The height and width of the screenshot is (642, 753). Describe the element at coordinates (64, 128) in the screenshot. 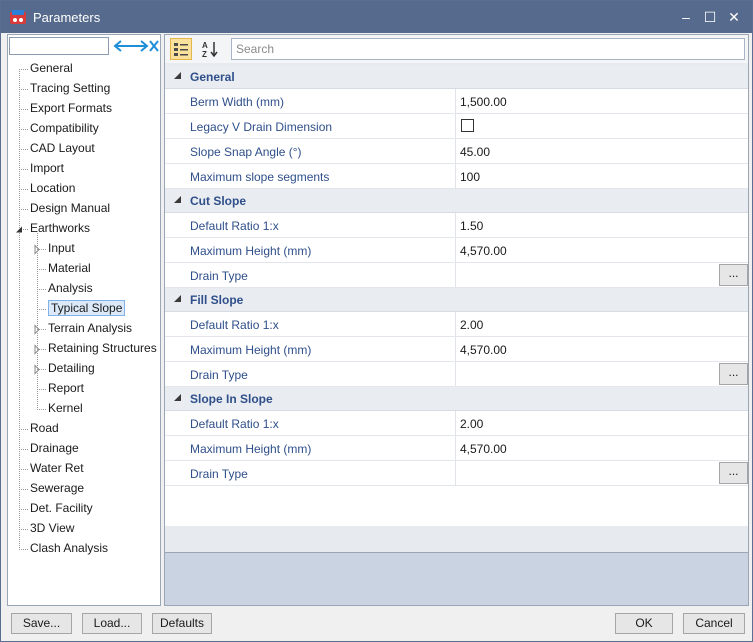

I see `tree-item-compatibility: Compatibility` at that location.